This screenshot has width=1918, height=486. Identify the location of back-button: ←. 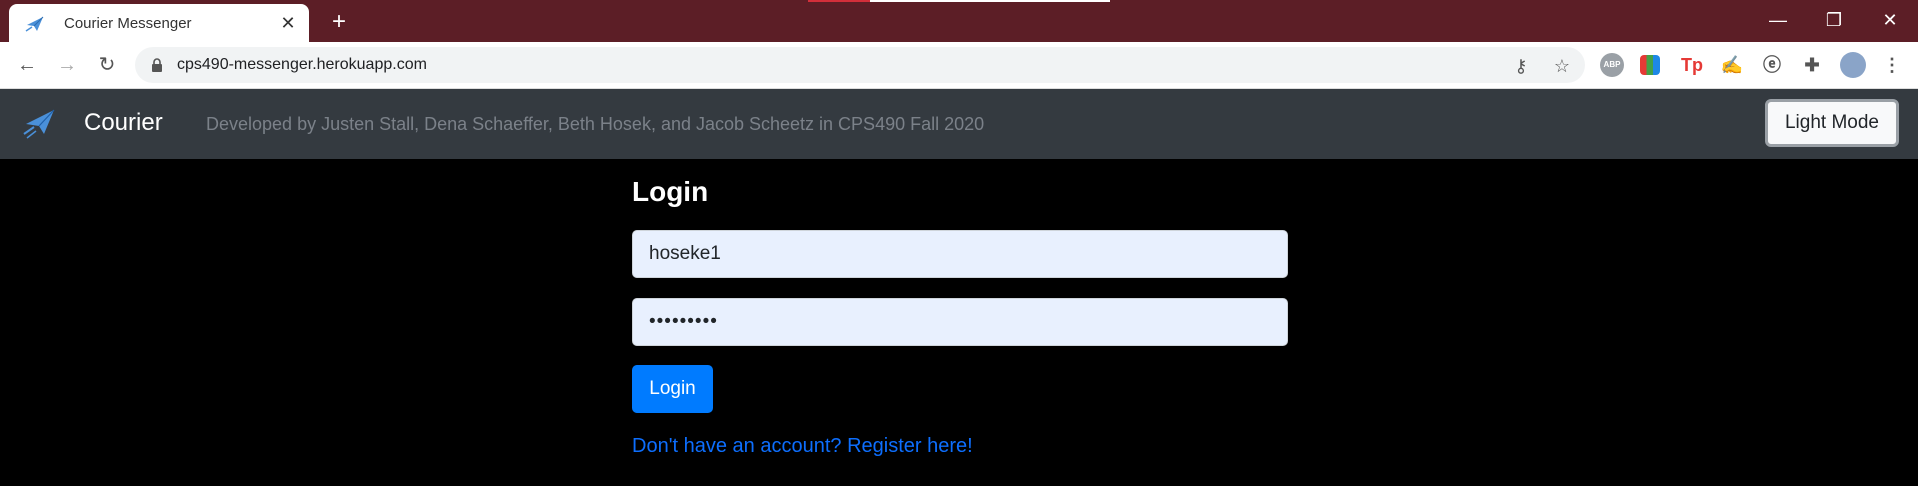
(27, 65).